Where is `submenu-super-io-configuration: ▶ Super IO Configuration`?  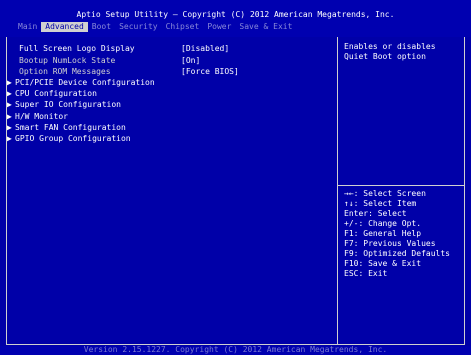
submenu-super-io-configuration: ▶ Super IO Configuration is located at coordinates (64, 105).